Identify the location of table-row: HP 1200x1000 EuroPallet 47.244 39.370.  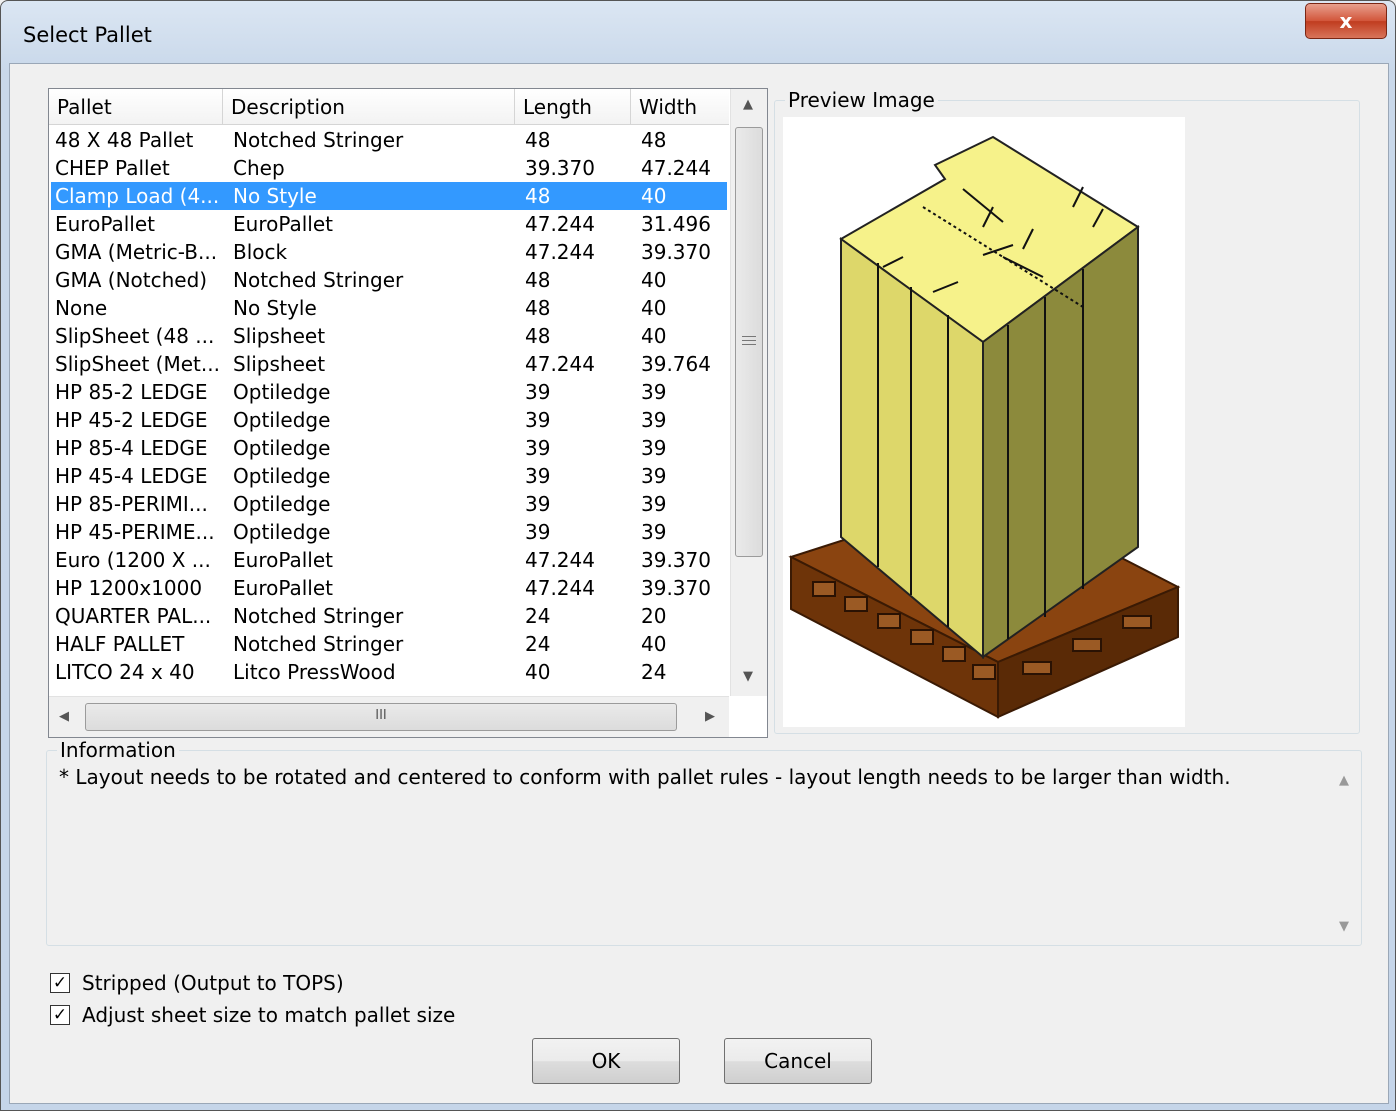
(389, 588).